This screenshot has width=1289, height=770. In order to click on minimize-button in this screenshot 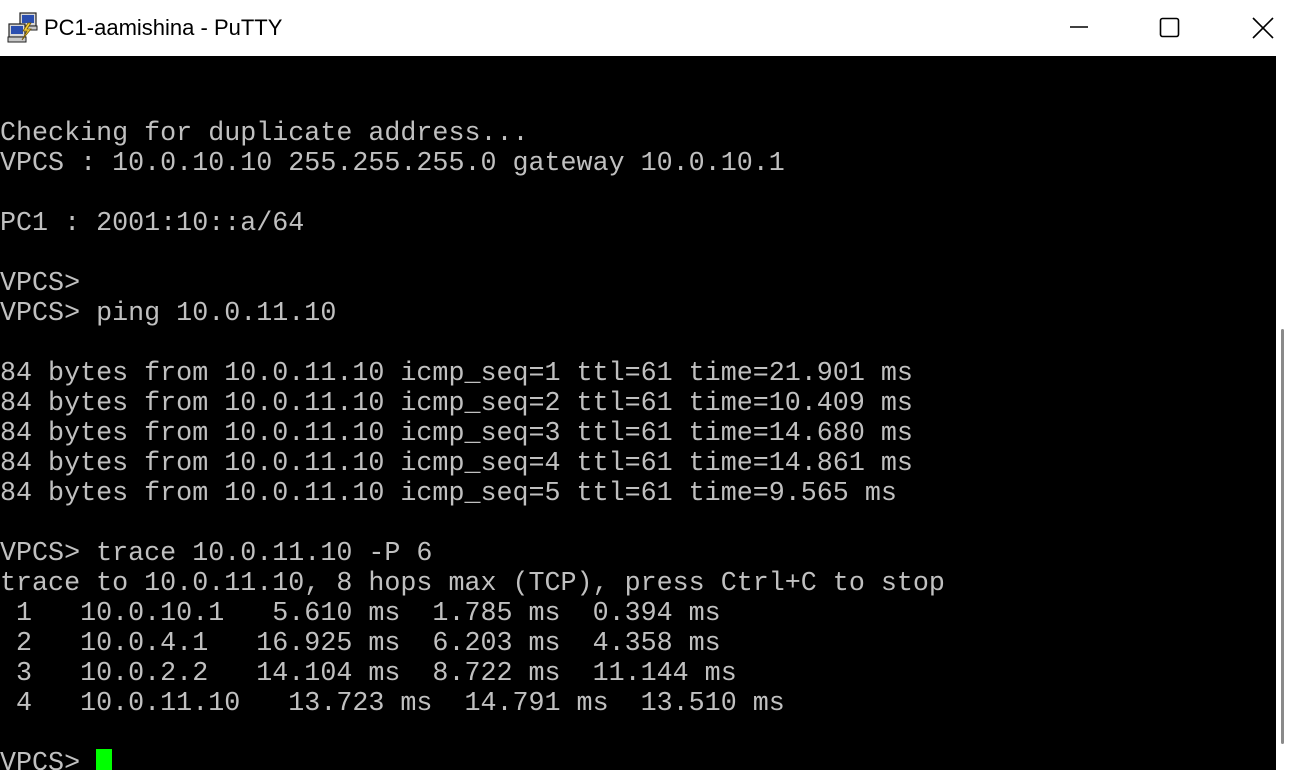, I will do `click(1079, 28)`.